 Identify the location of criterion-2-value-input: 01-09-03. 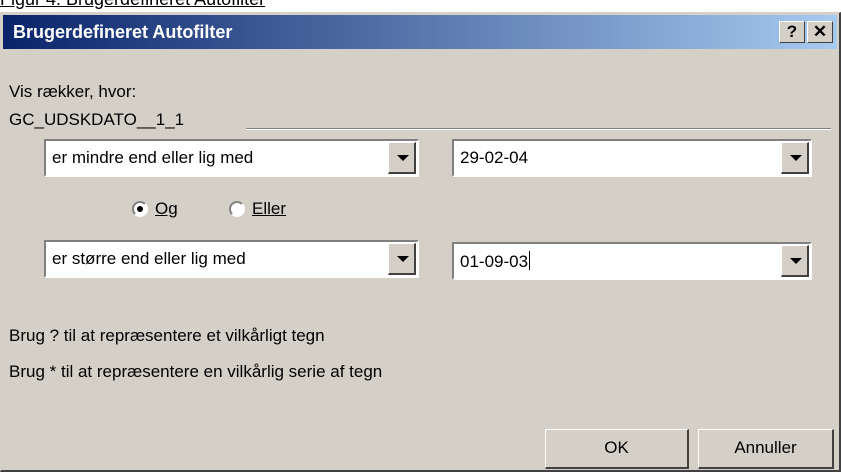
(494, 261).